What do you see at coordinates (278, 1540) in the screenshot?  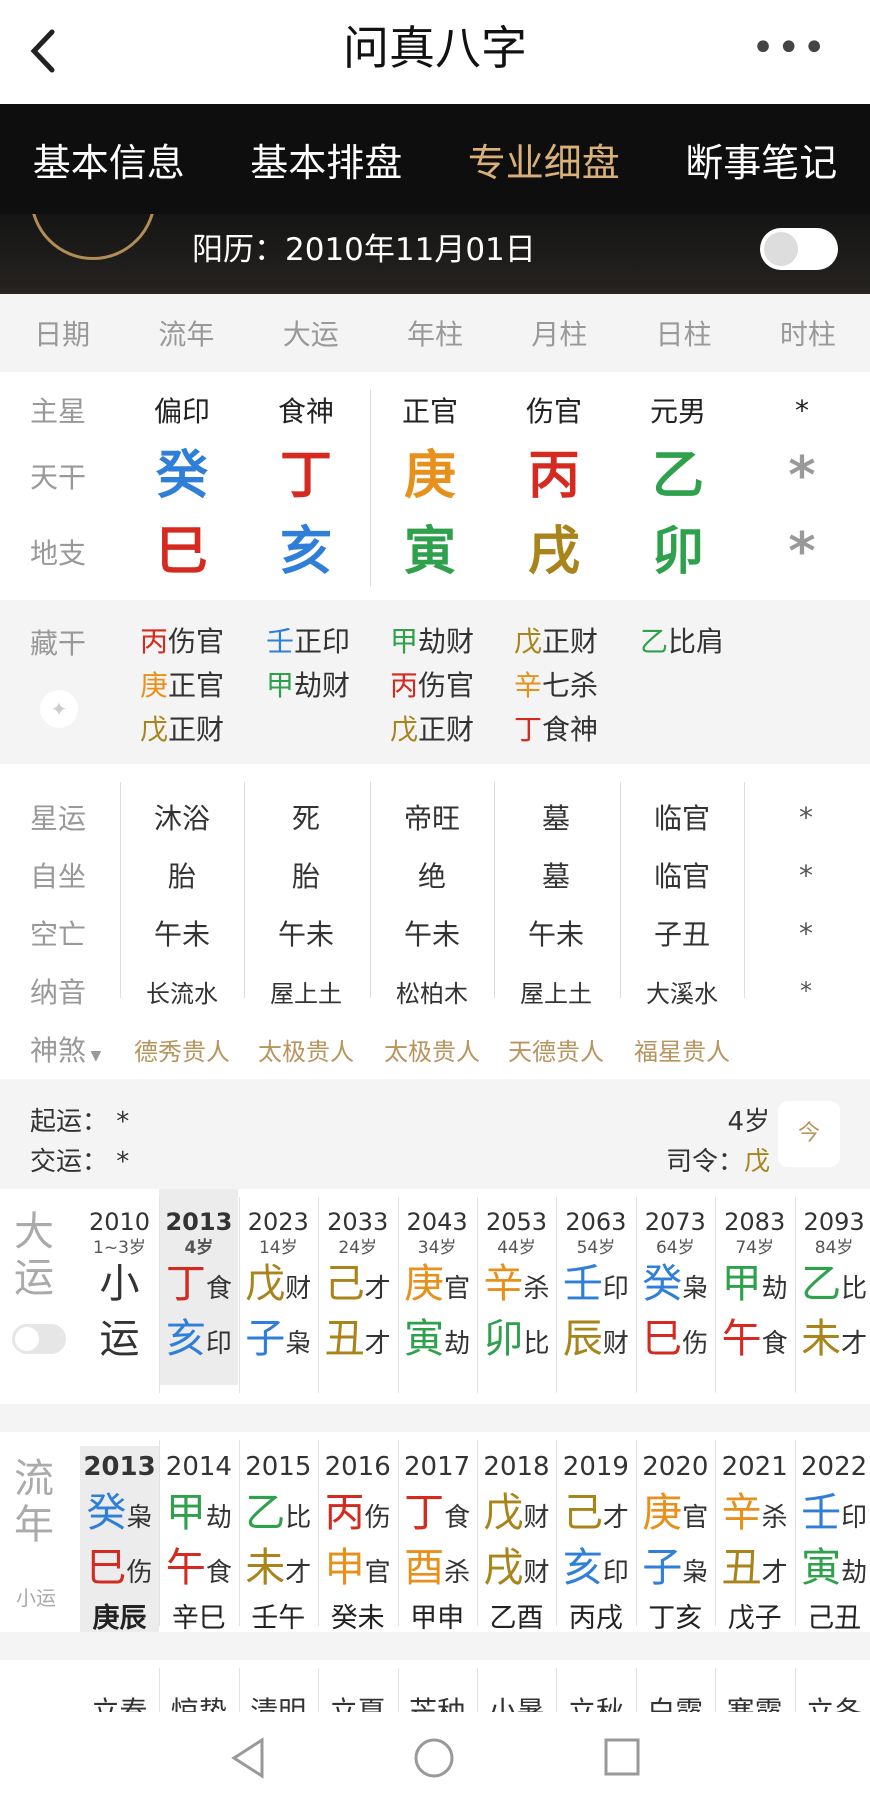 I see `liunian-column: 2015 乙比 未才 壬午` at bounding box center [278, 1540].